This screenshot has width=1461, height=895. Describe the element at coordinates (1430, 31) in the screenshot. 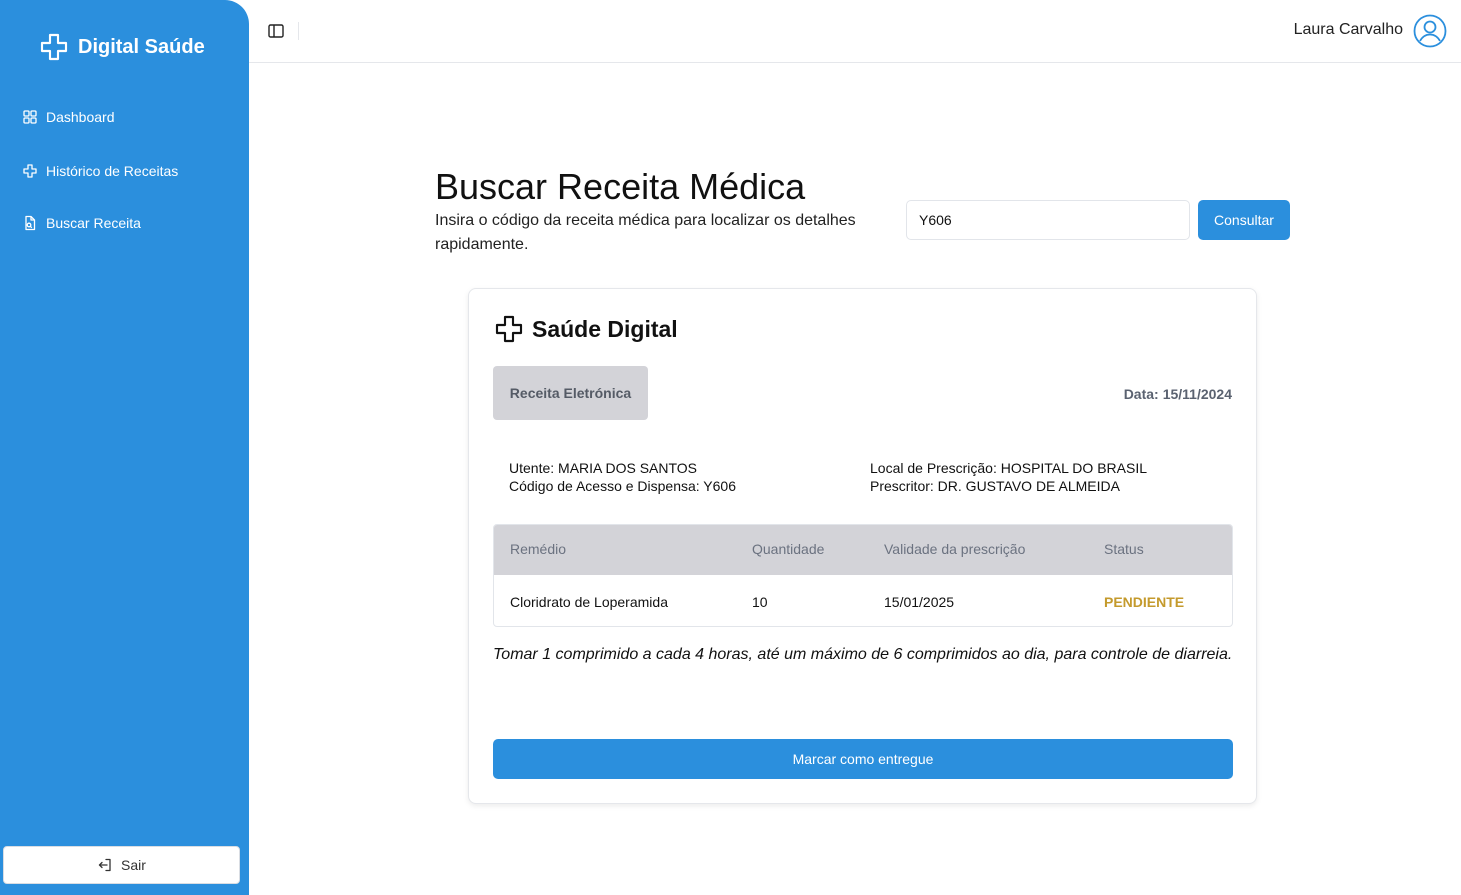

I see `user-avatar-icon` at that location.